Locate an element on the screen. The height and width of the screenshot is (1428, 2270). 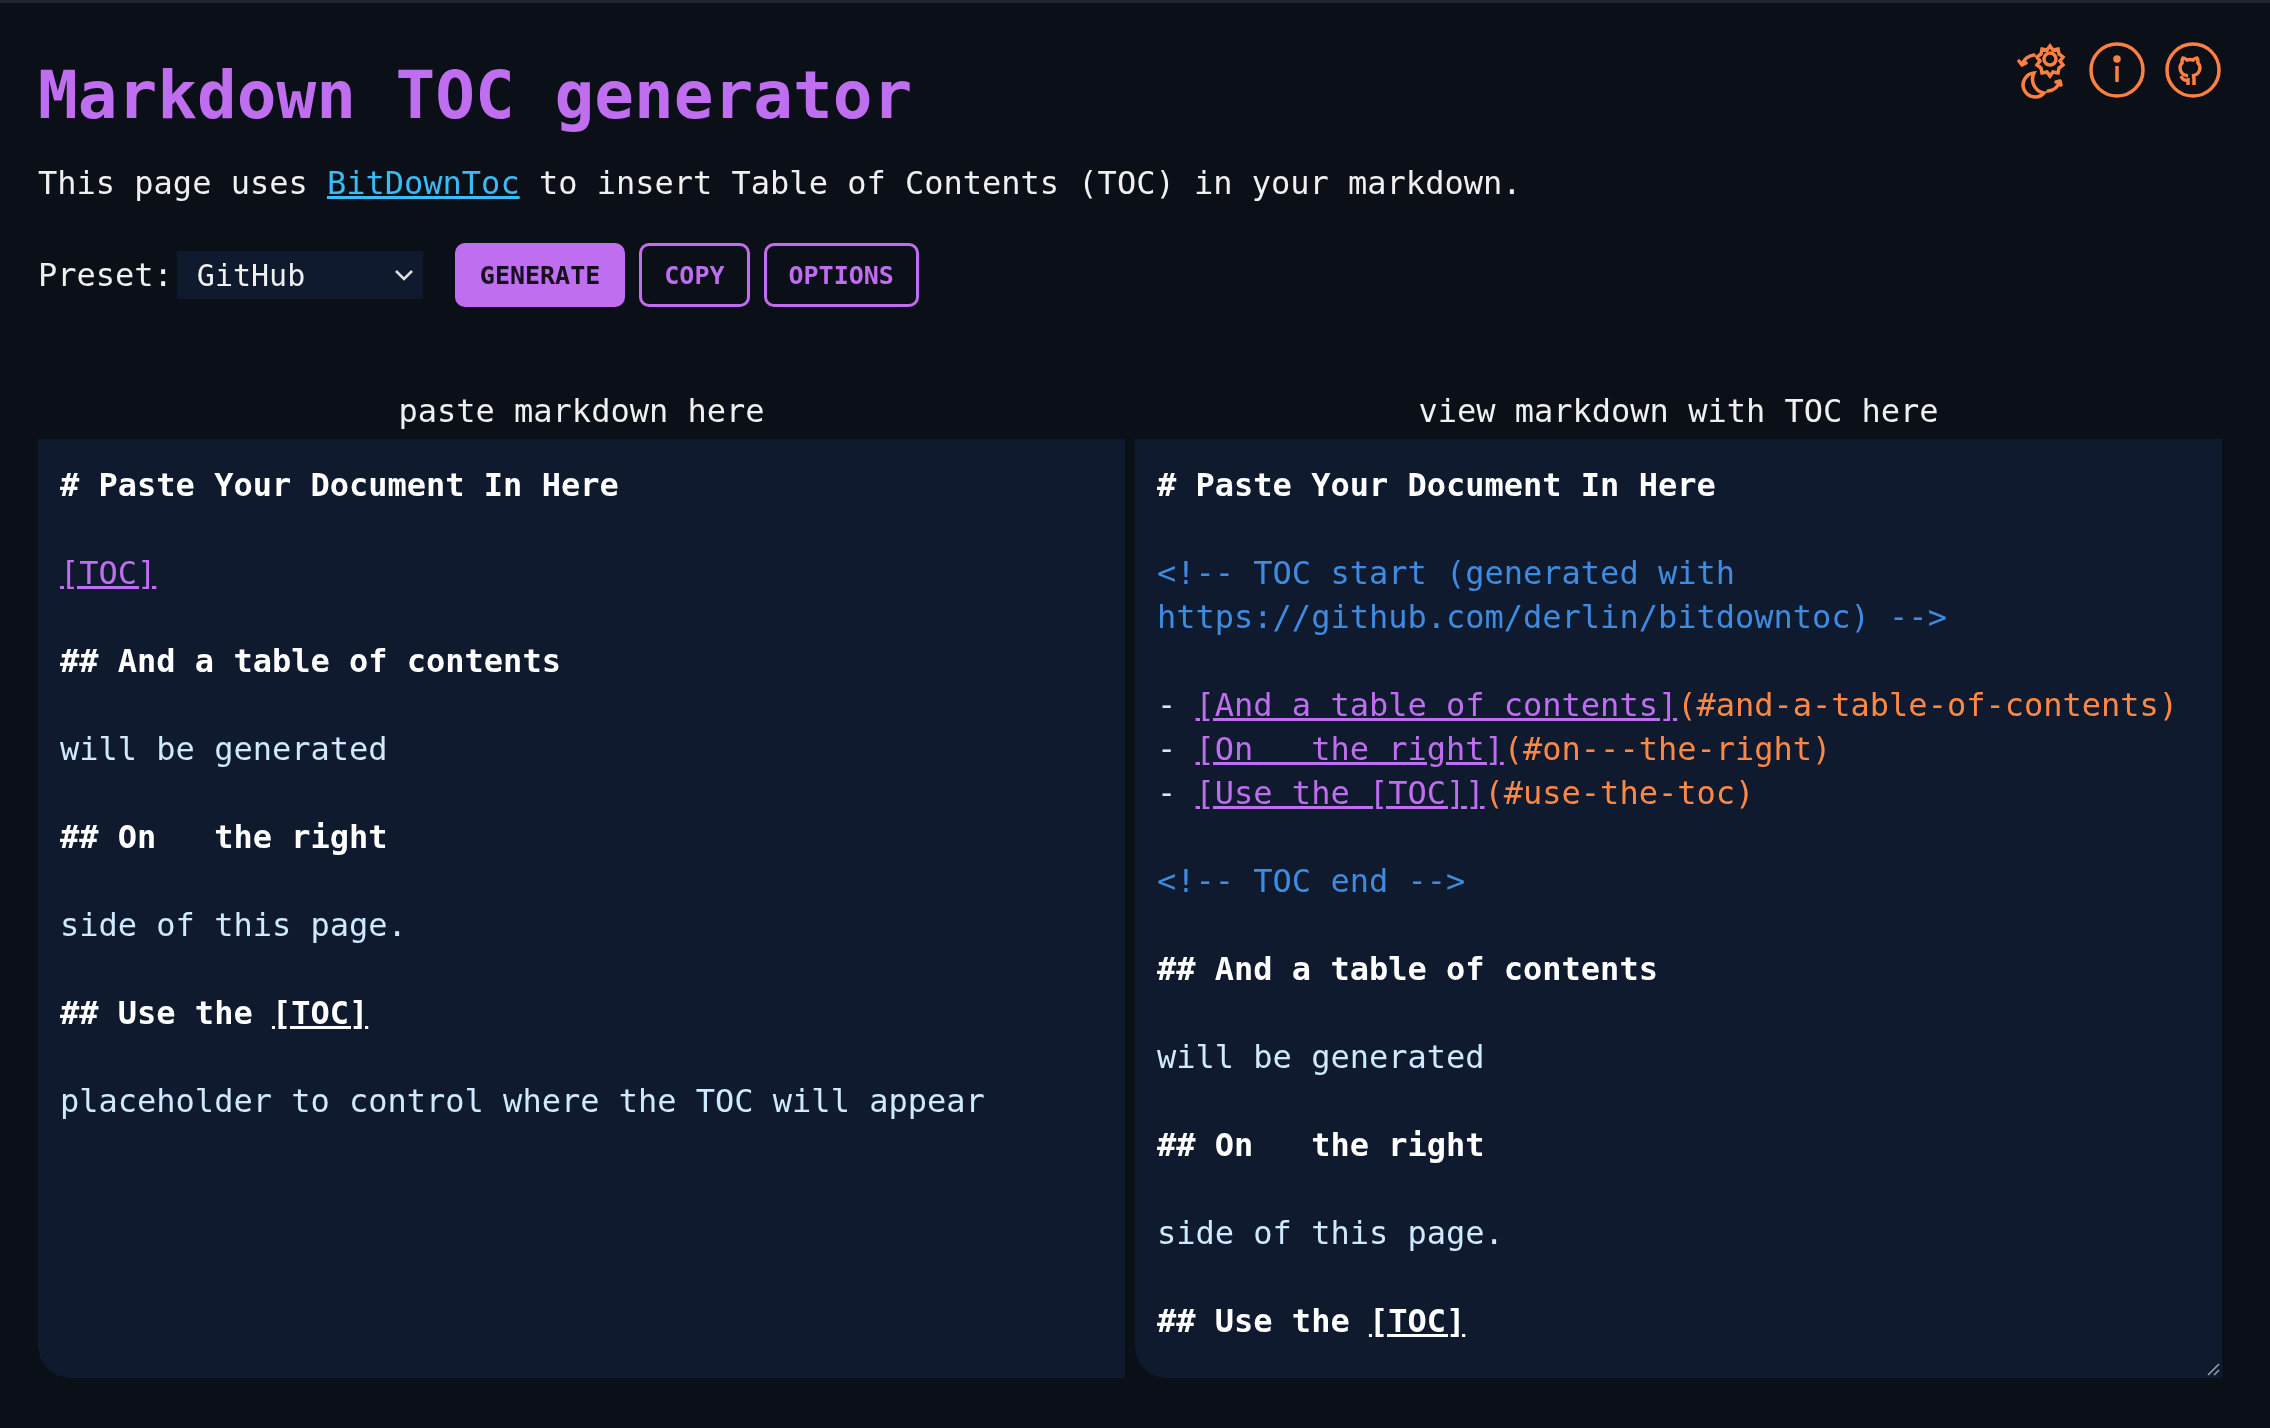
page-title: Markdown TOC generator is located at coordinates (475, 96).